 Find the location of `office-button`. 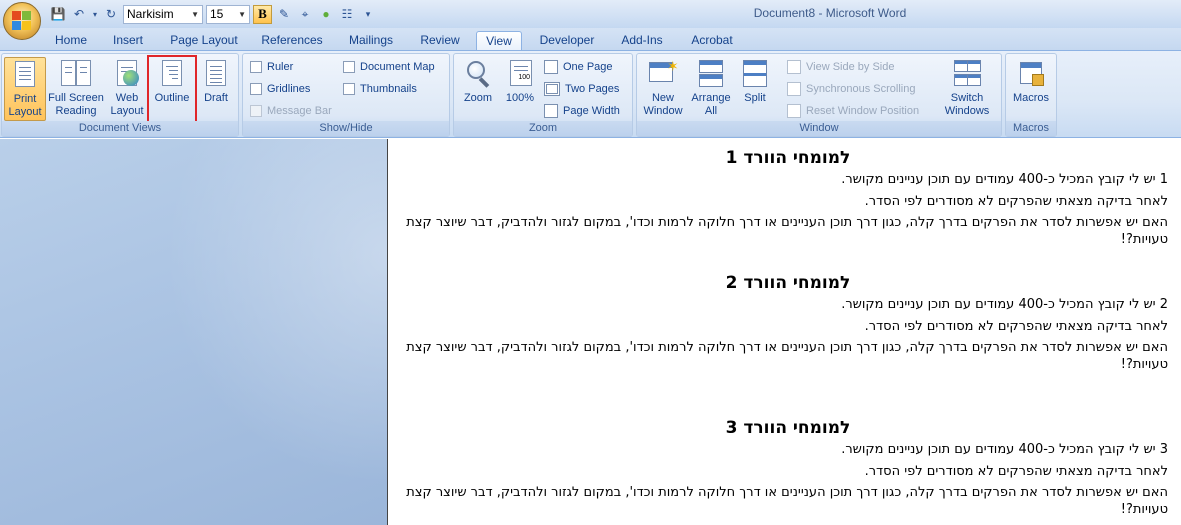

office-button is located at coordinates (22, 21).